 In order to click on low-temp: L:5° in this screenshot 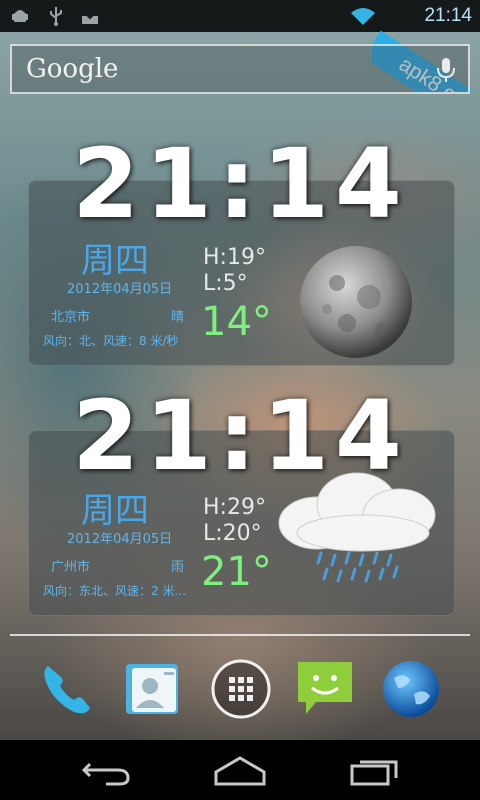, I will do `click(225, 283)`.